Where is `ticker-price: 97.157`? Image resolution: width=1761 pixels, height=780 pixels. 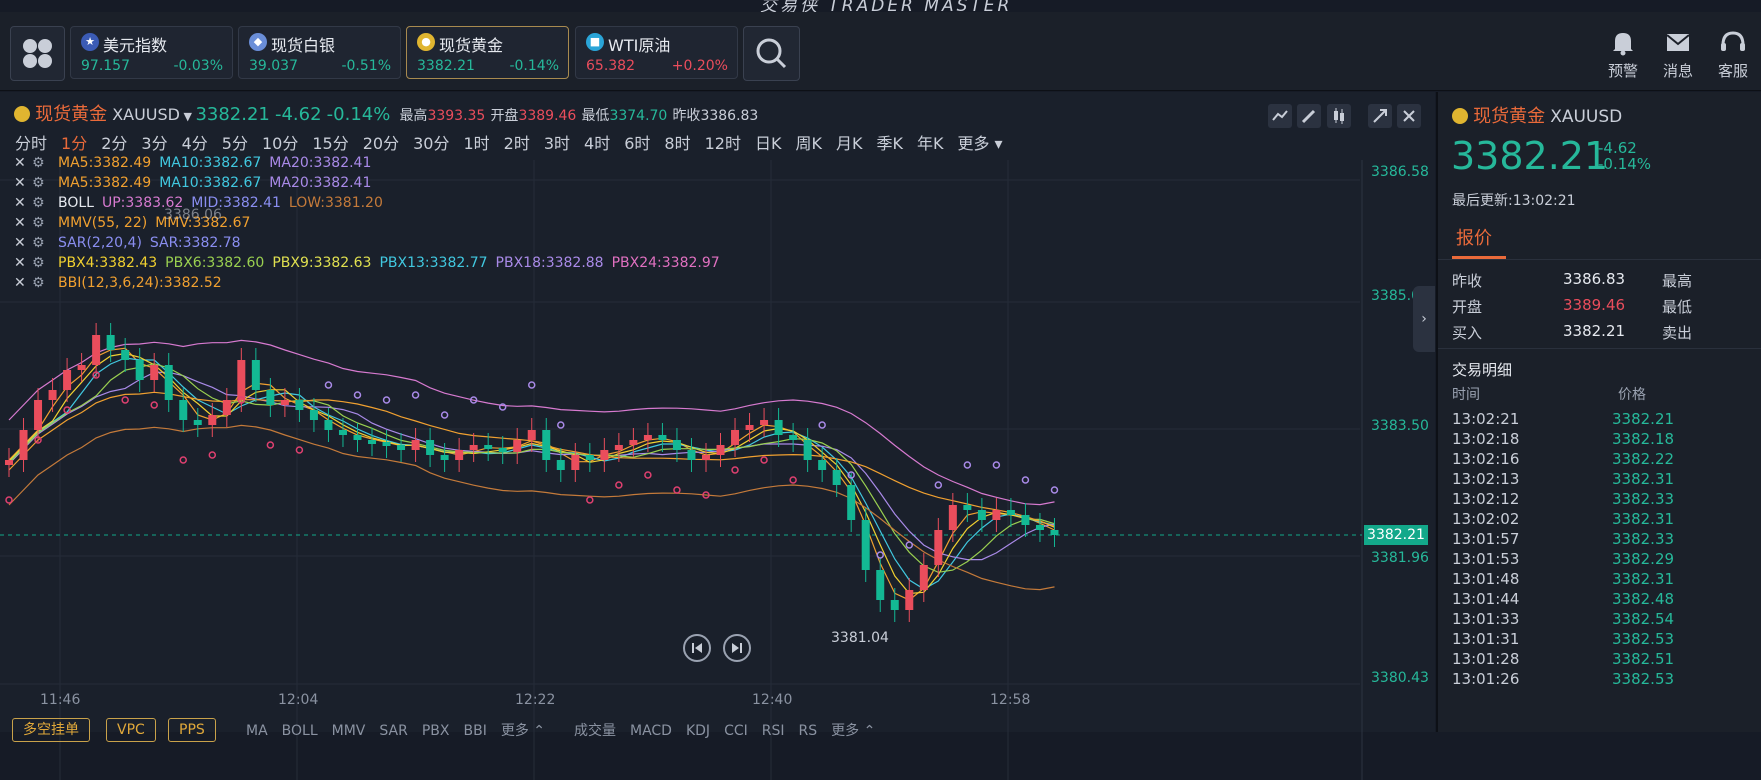
ticker-price: 97.157 is located at coordinates (105, 66).